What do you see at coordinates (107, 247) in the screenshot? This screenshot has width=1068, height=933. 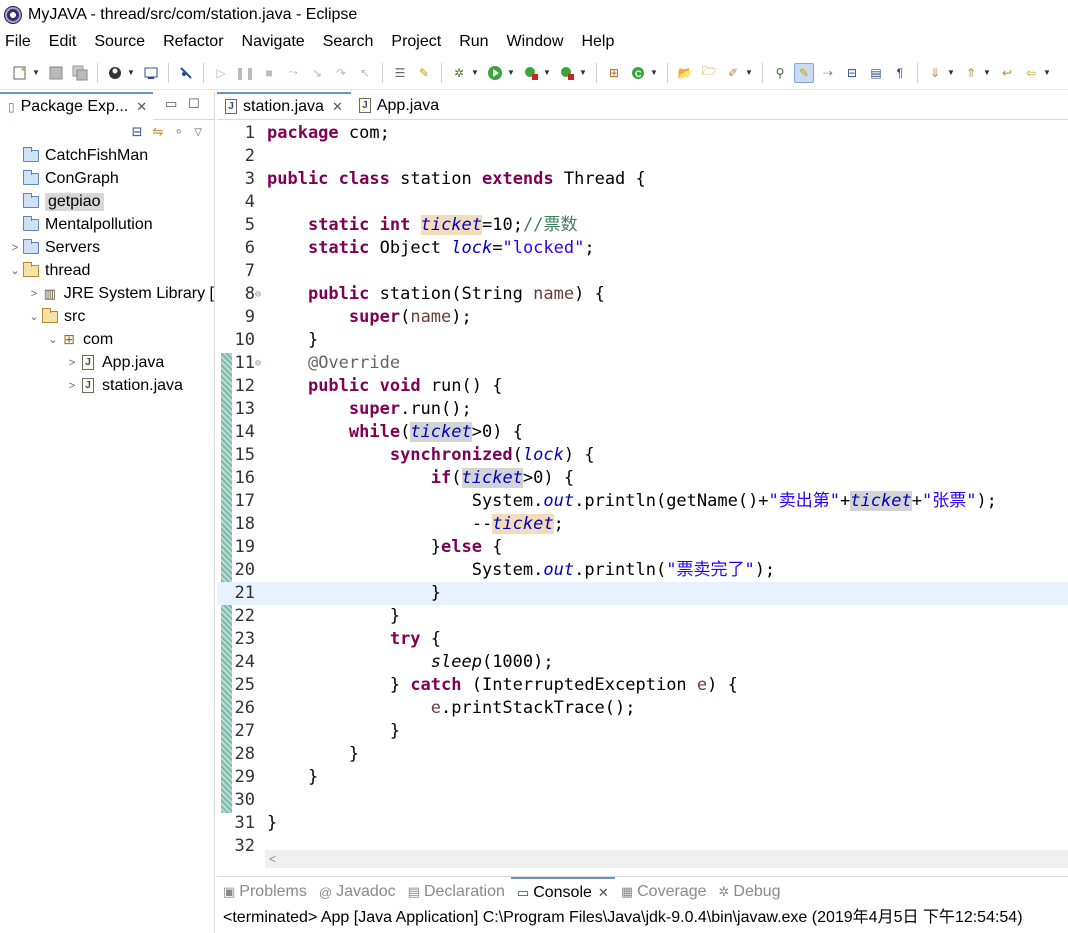 I see `tree-item-servers: > Servers` at bounding box center [107, 247].